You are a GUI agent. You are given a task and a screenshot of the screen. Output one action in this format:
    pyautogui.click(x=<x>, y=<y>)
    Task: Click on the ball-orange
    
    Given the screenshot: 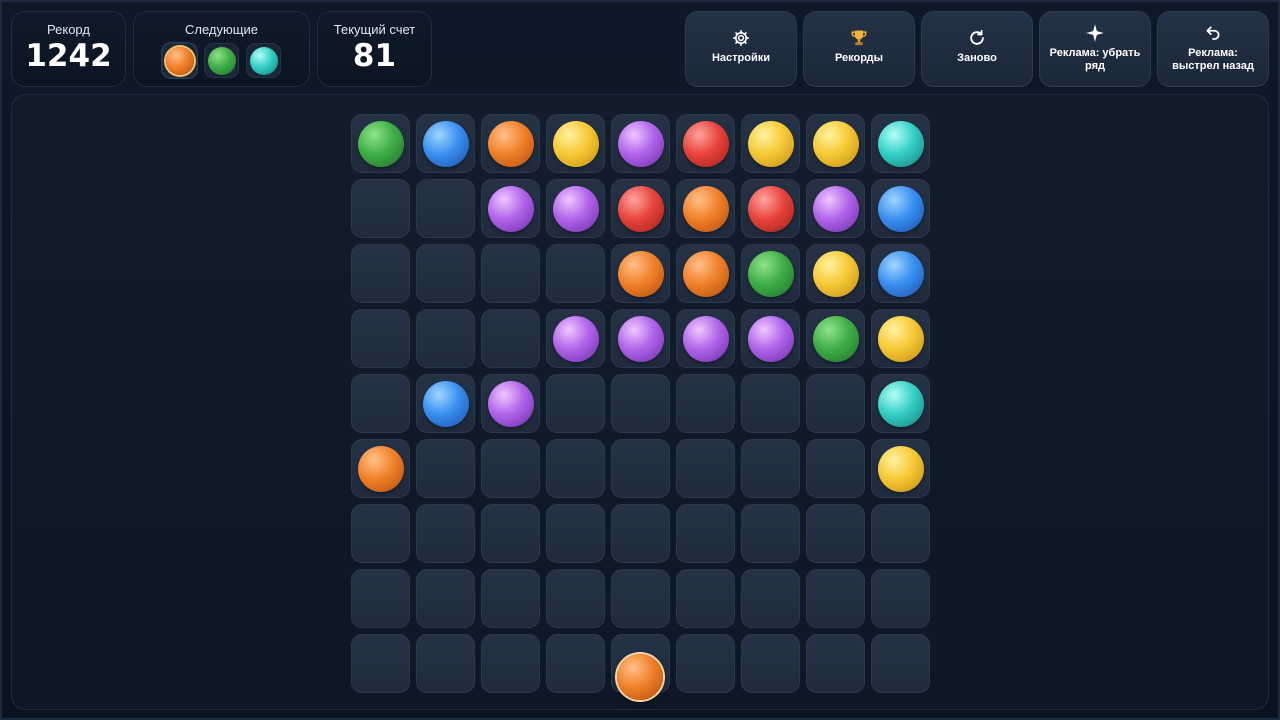 What is the action you would take?
    pyautogui.click(x=705, y=273)
    